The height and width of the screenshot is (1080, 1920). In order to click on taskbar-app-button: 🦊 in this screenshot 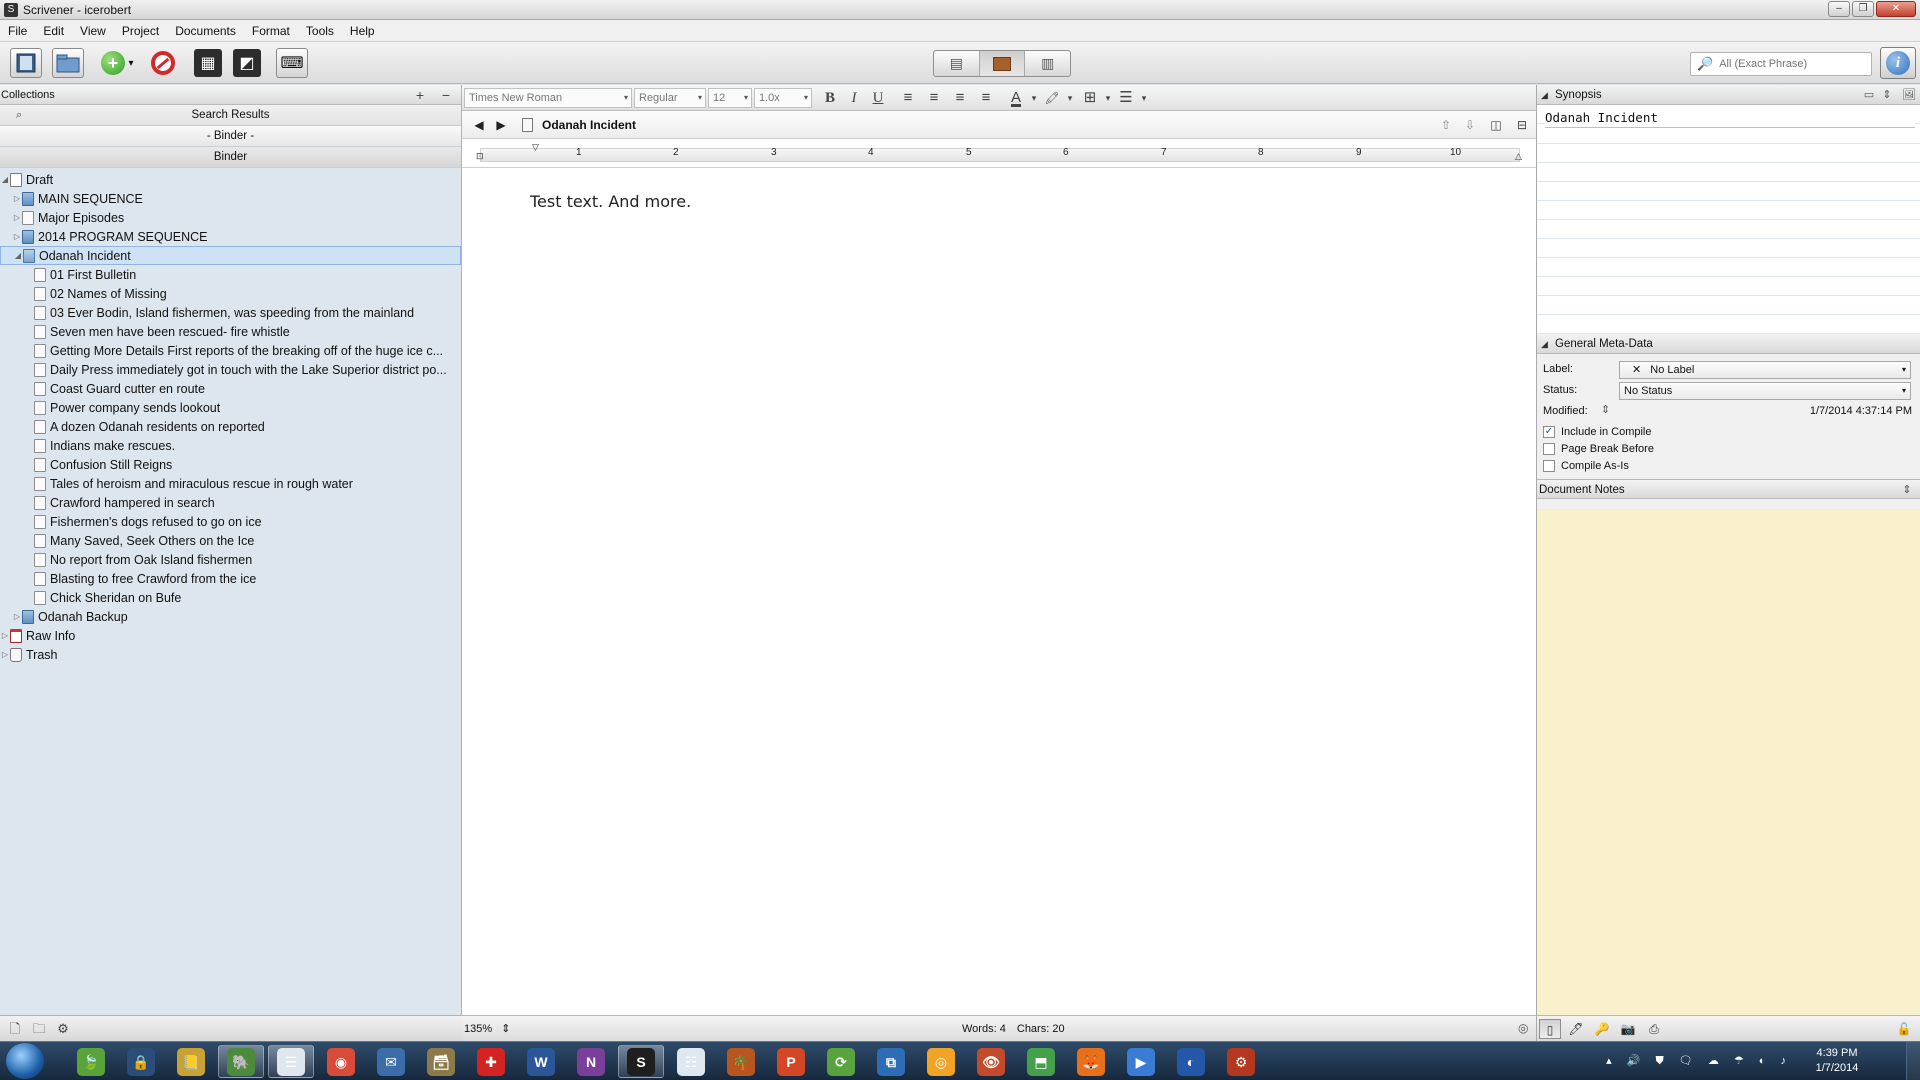, I will do `click(1091, 1061)`.